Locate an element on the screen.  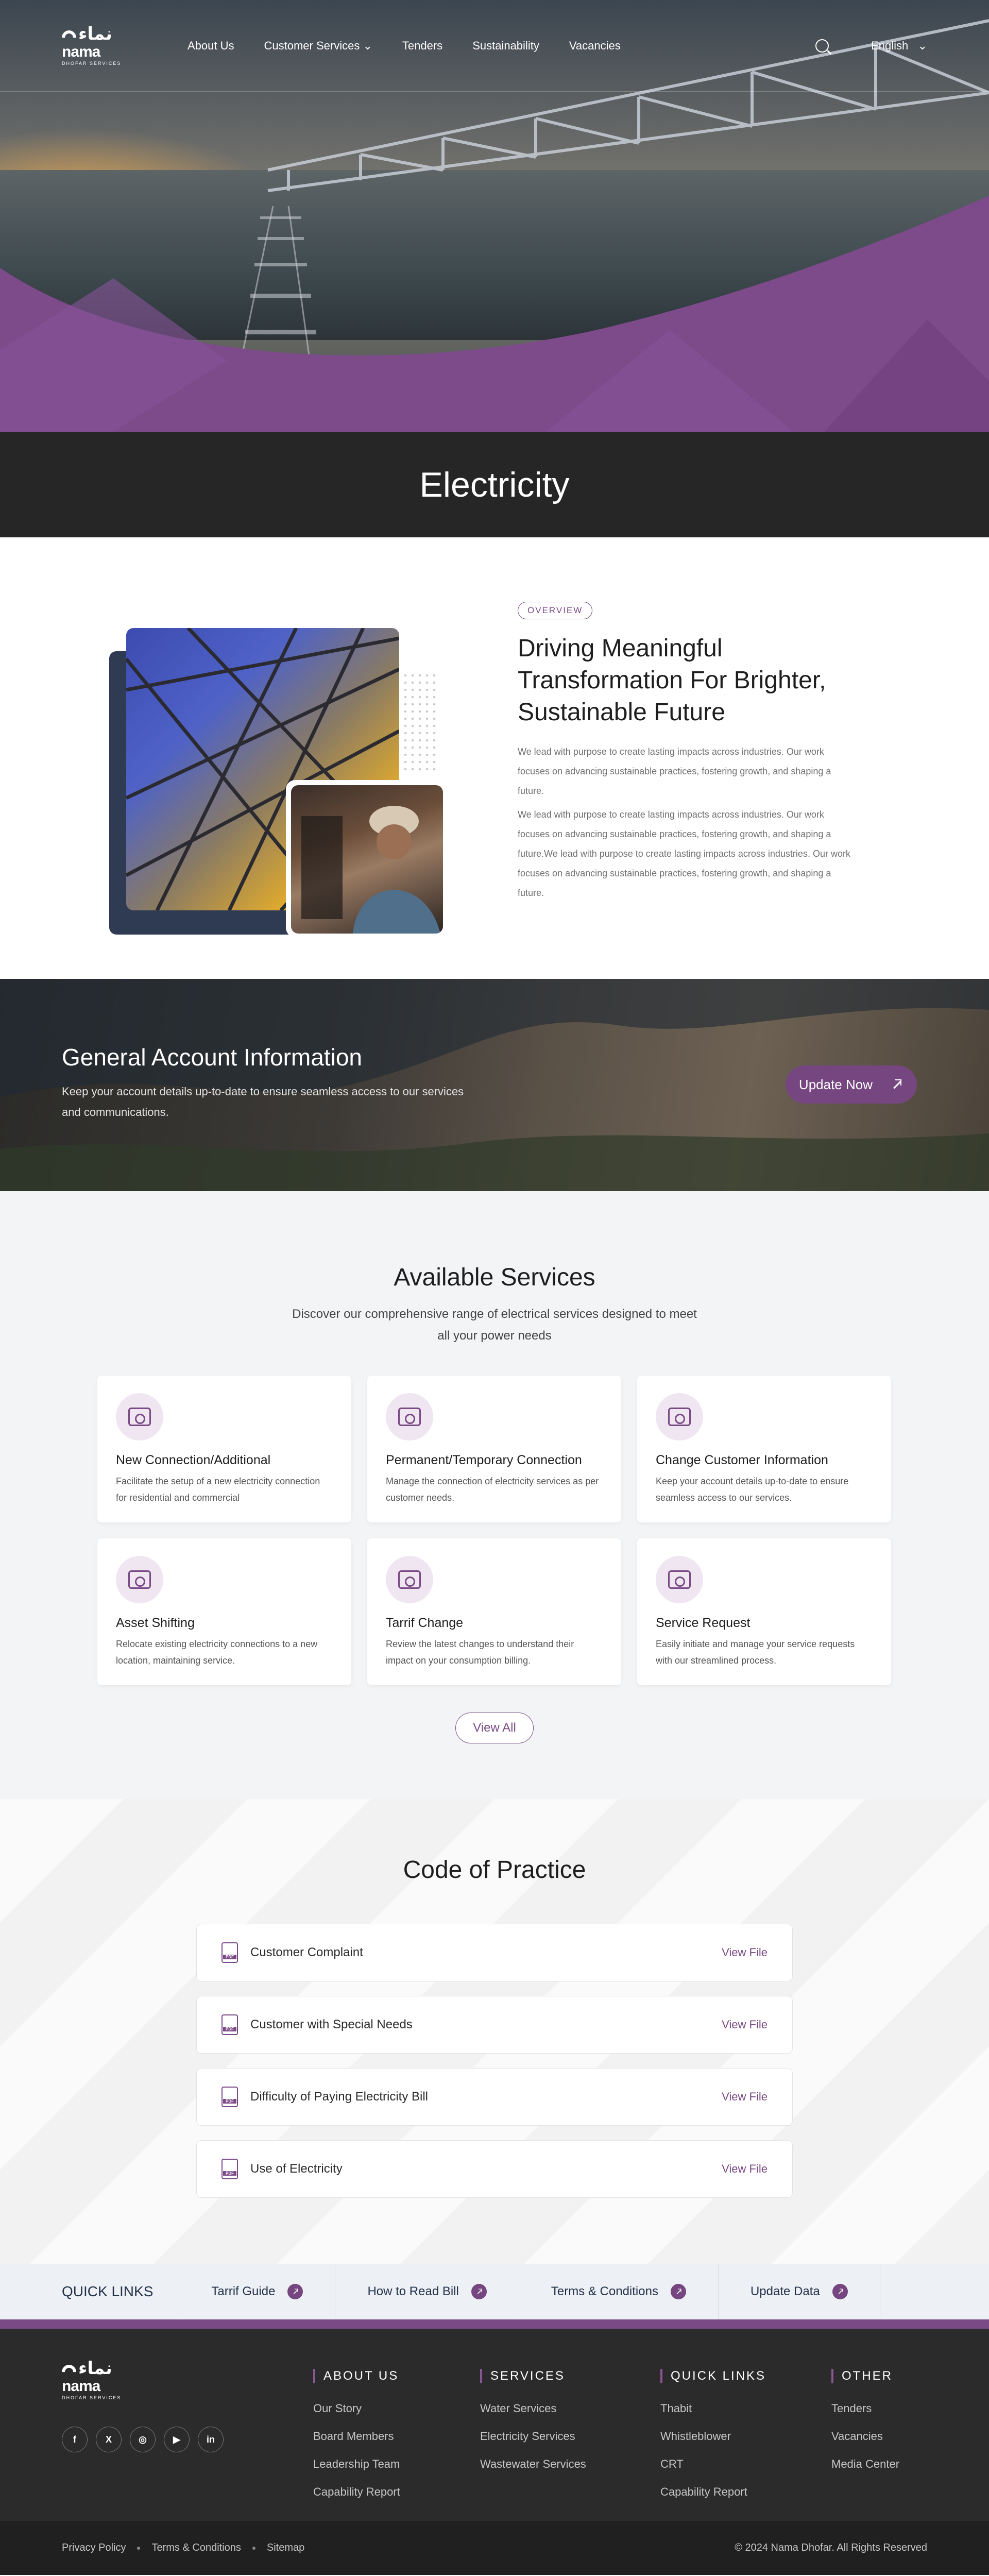
cop-item-label: Difficulty of Paying Electricity Bill is located at coordinates (339, 2097).